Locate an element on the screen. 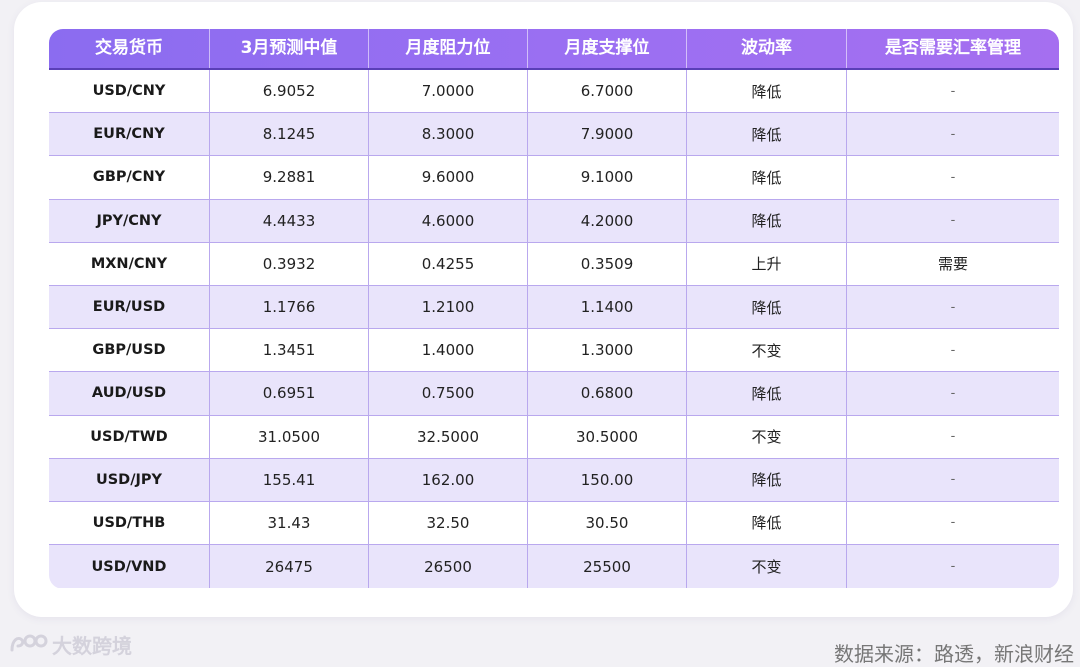 Image resolution: width=1080 pixels, height=667 pixels. cell-forecast-median: 8.1245 is located at coordinates (288, 134).